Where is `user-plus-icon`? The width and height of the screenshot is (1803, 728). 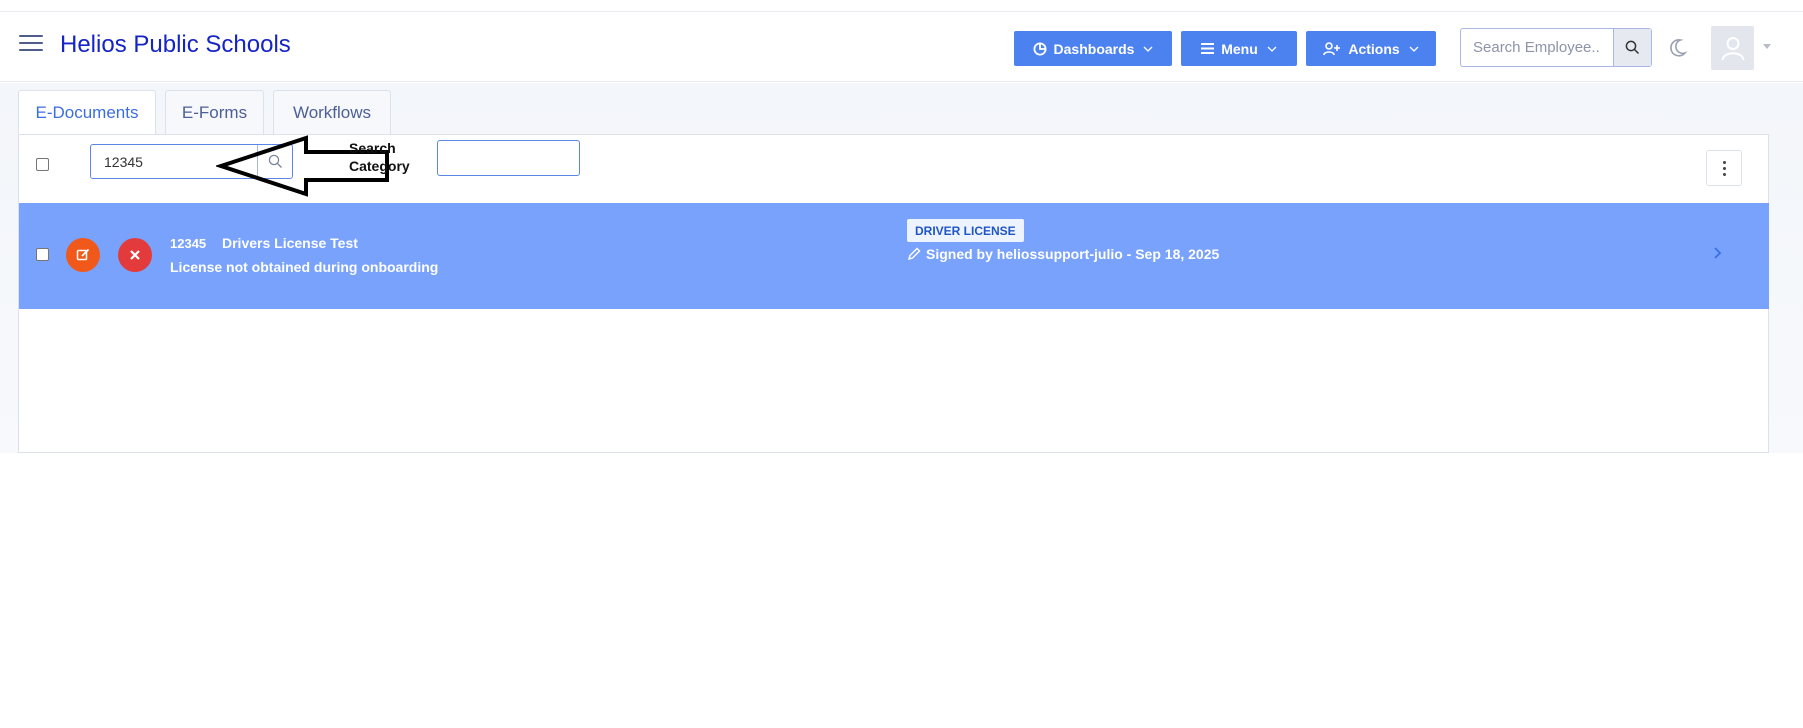 user-plus-icon is located at coordinates (1332, 48).